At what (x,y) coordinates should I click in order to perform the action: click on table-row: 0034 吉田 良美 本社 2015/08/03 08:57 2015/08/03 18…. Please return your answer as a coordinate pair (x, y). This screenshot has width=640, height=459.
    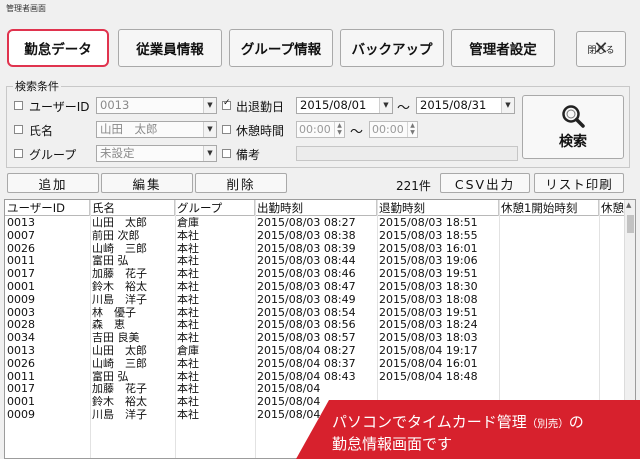
    Looking at the image, I should click on (315, 338).